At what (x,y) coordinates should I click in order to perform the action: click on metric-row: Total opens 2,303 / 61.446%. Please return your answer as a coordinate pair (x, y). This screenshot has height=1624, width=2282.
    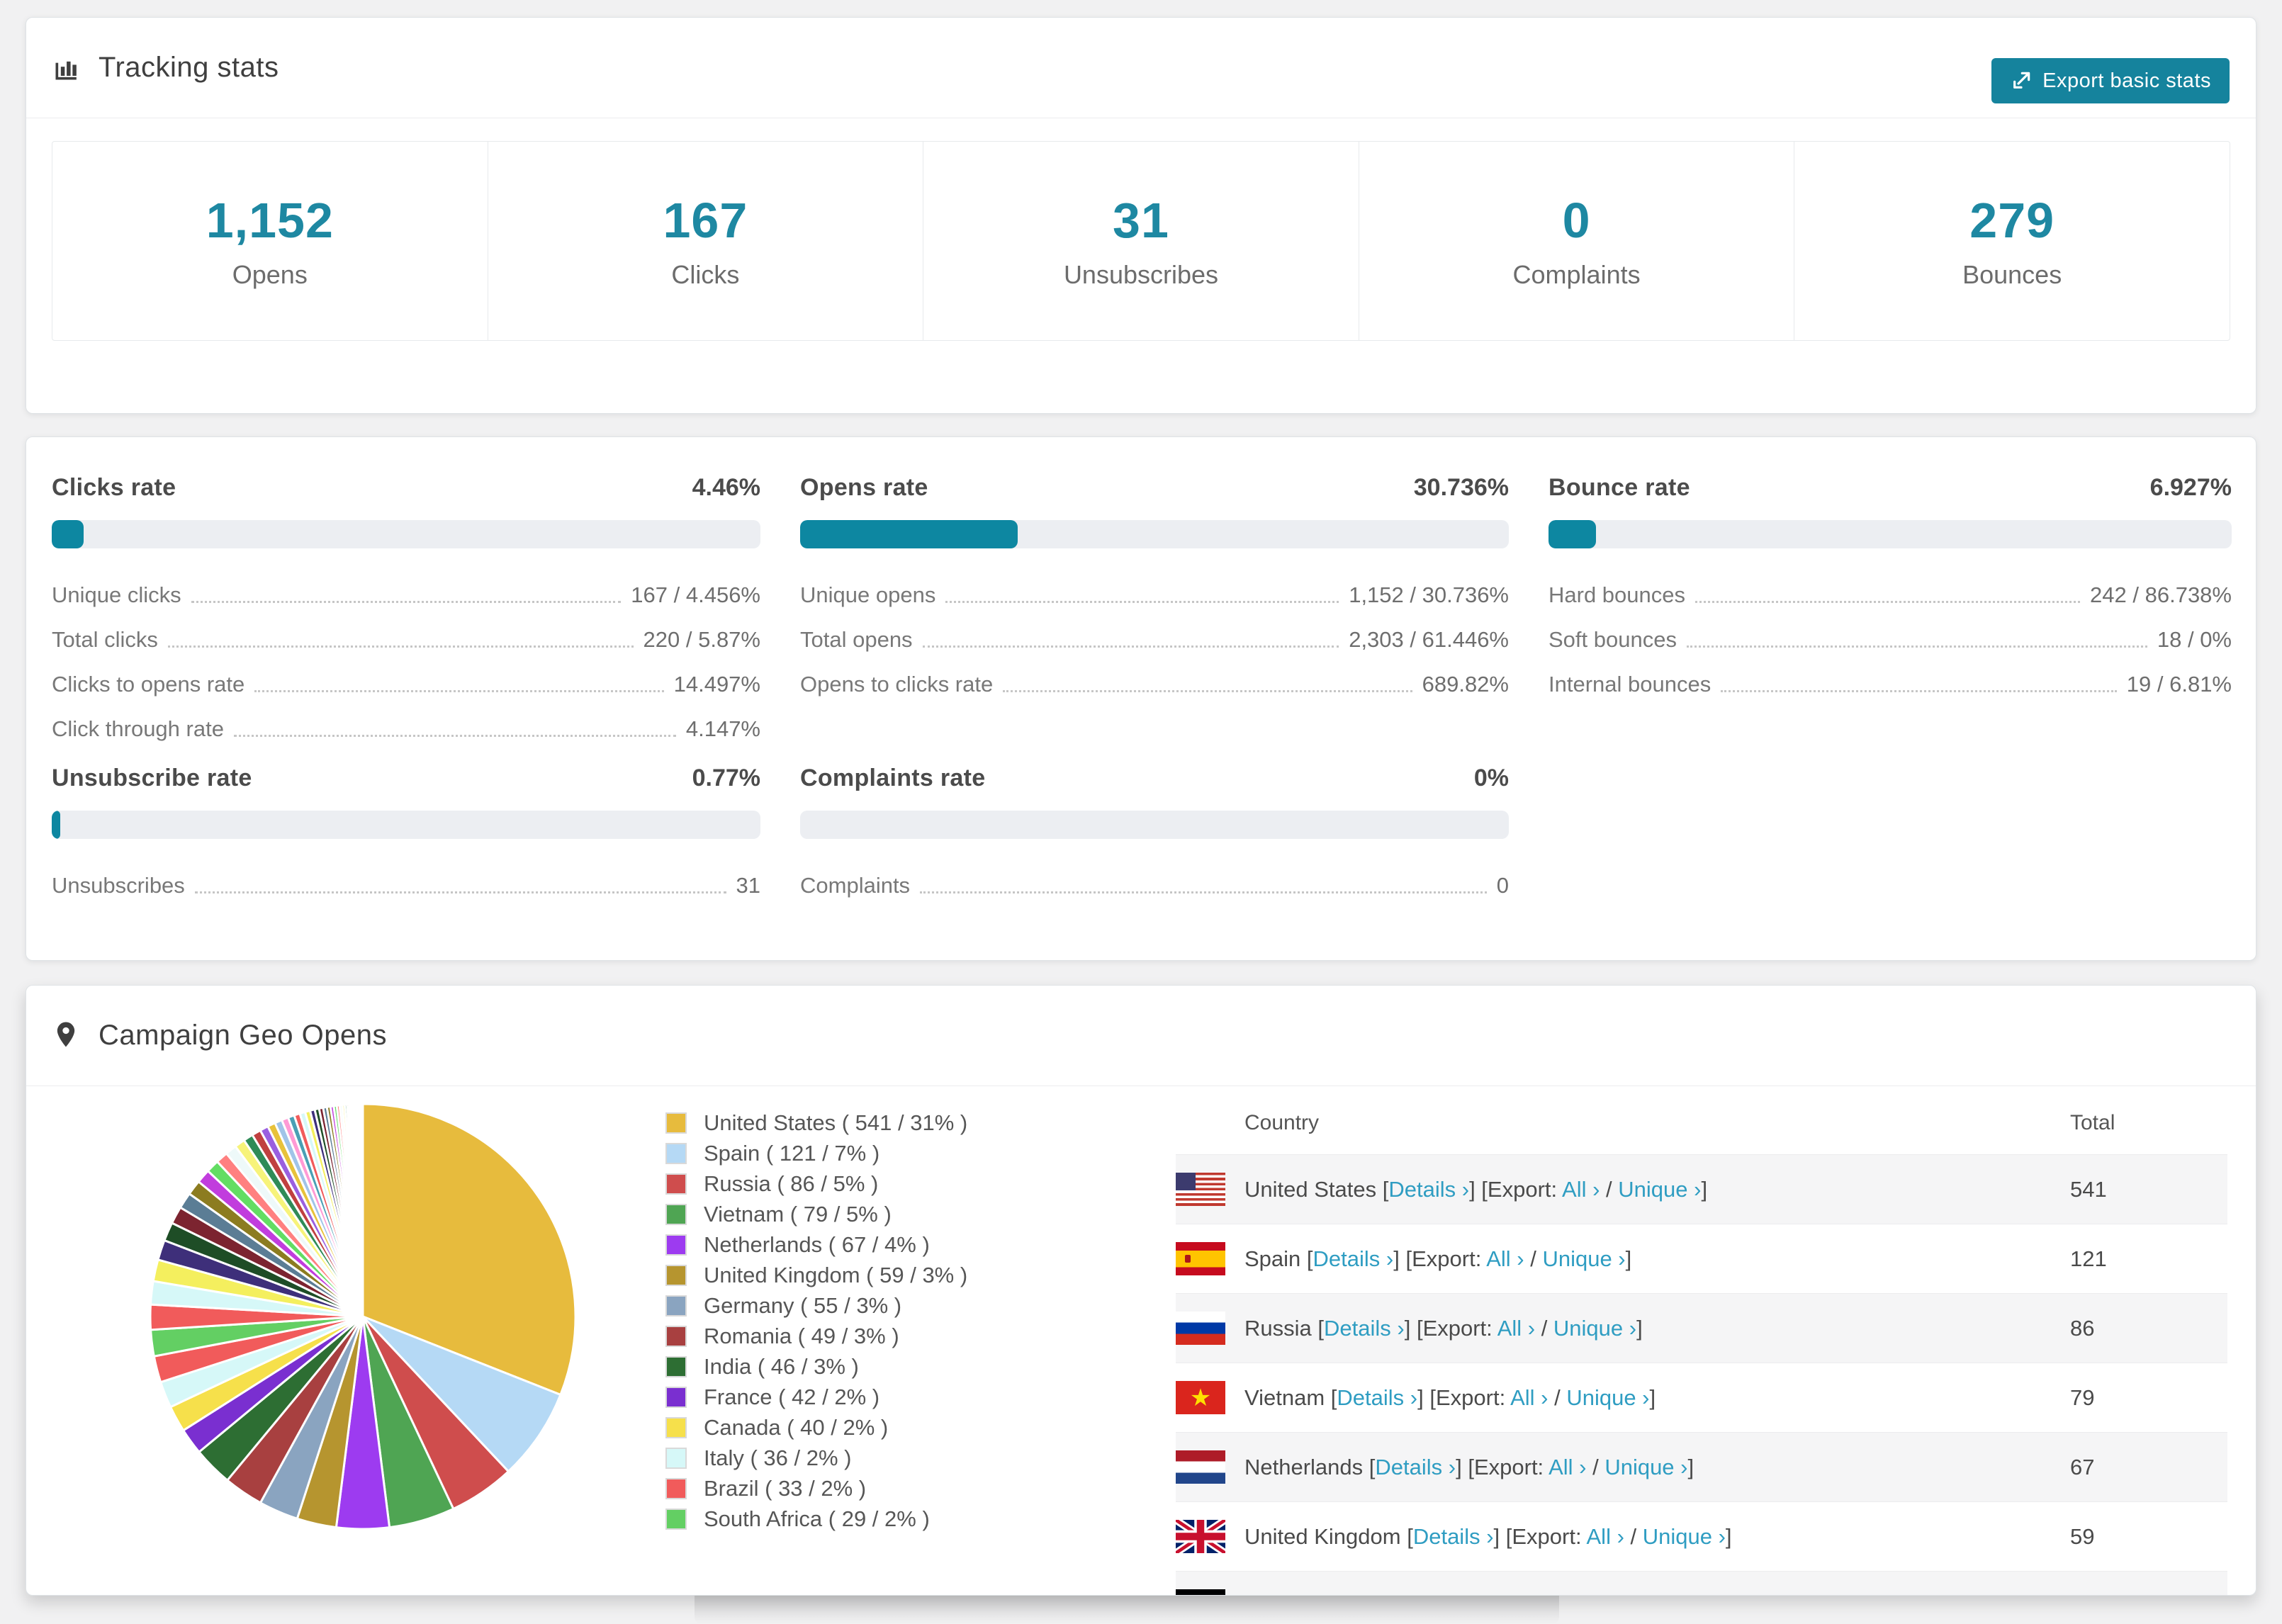
    Looking at the image, I should click on (1154, 640).